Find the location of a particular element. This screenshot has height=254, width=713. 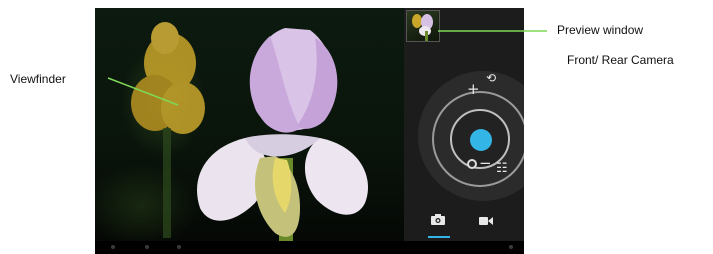

plus-icon: + is located at coordinates (473, 89).